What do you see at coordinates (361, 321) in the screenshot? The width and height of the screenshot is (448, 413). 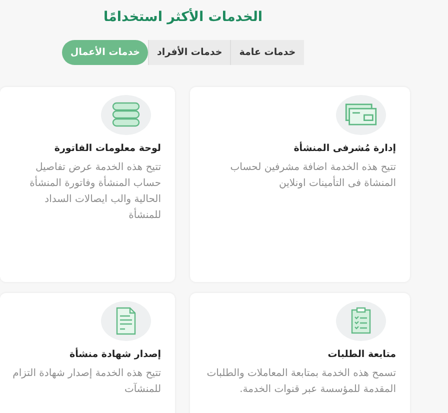 I see `checklist-icon` at bounding box center [361, 321].